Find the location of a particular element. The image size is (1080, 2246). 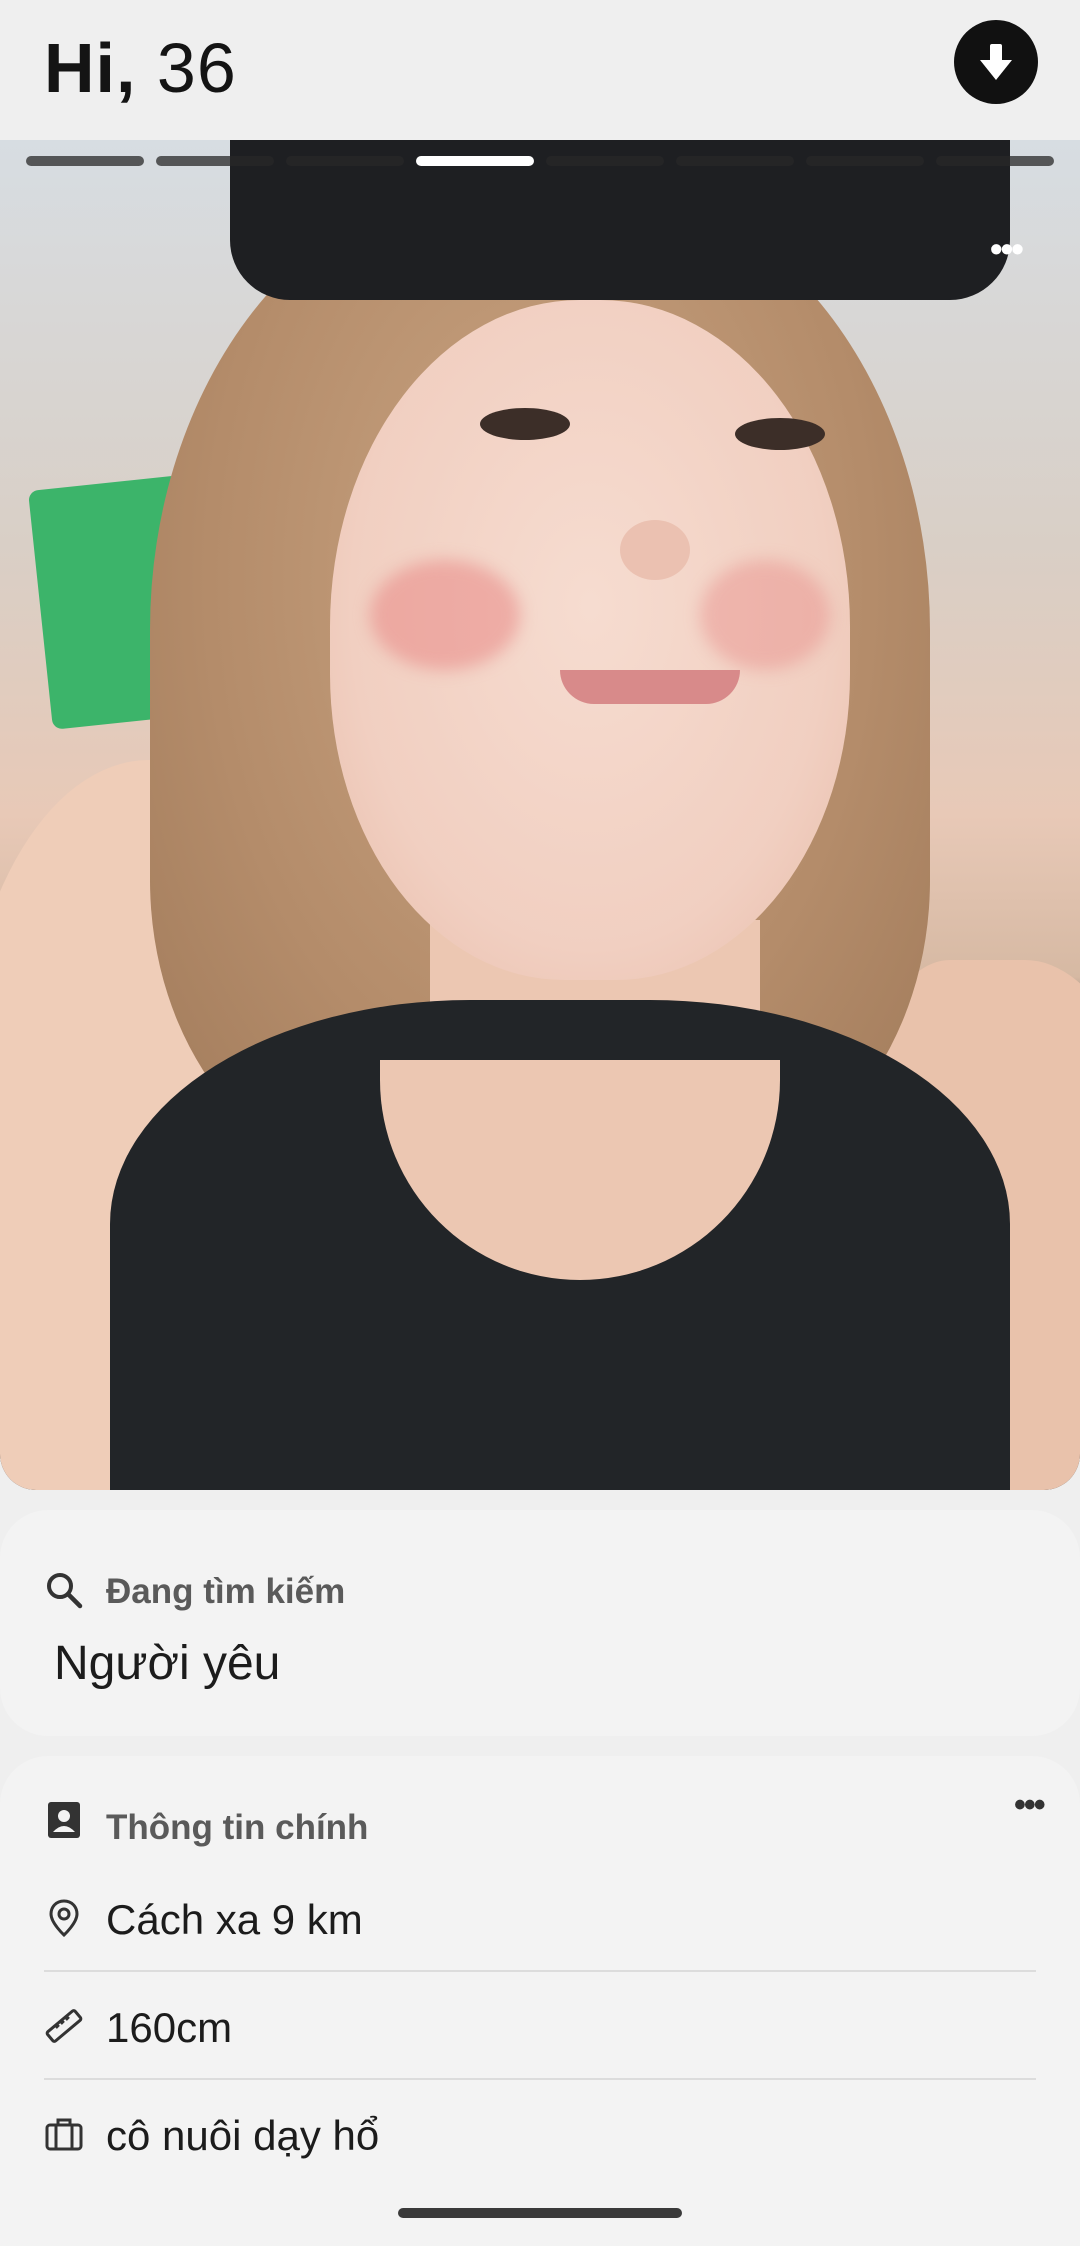

header-title: Hi, 36 is located at coordinates (140, 68).